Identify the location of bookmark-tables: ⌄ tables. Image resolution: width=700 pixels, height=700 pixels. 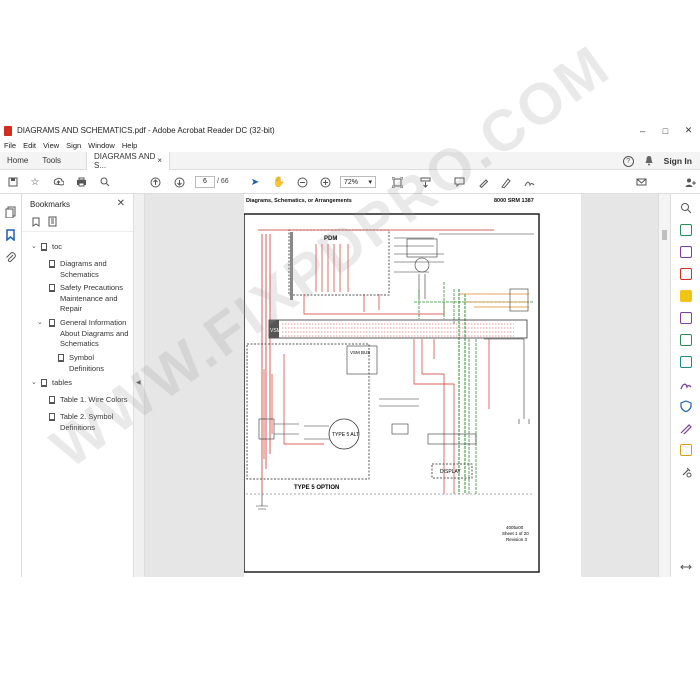
(78, 383).